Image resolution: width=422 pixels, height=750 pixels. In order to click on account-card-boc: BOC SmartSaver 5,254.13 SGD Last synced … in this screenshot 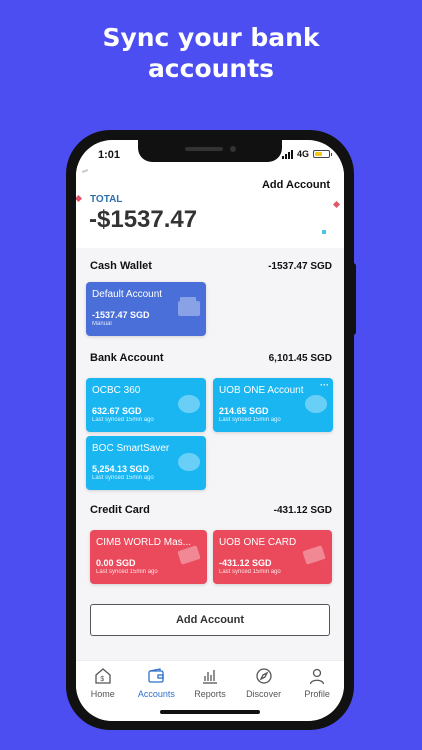, I will do `click(146, 463)`.